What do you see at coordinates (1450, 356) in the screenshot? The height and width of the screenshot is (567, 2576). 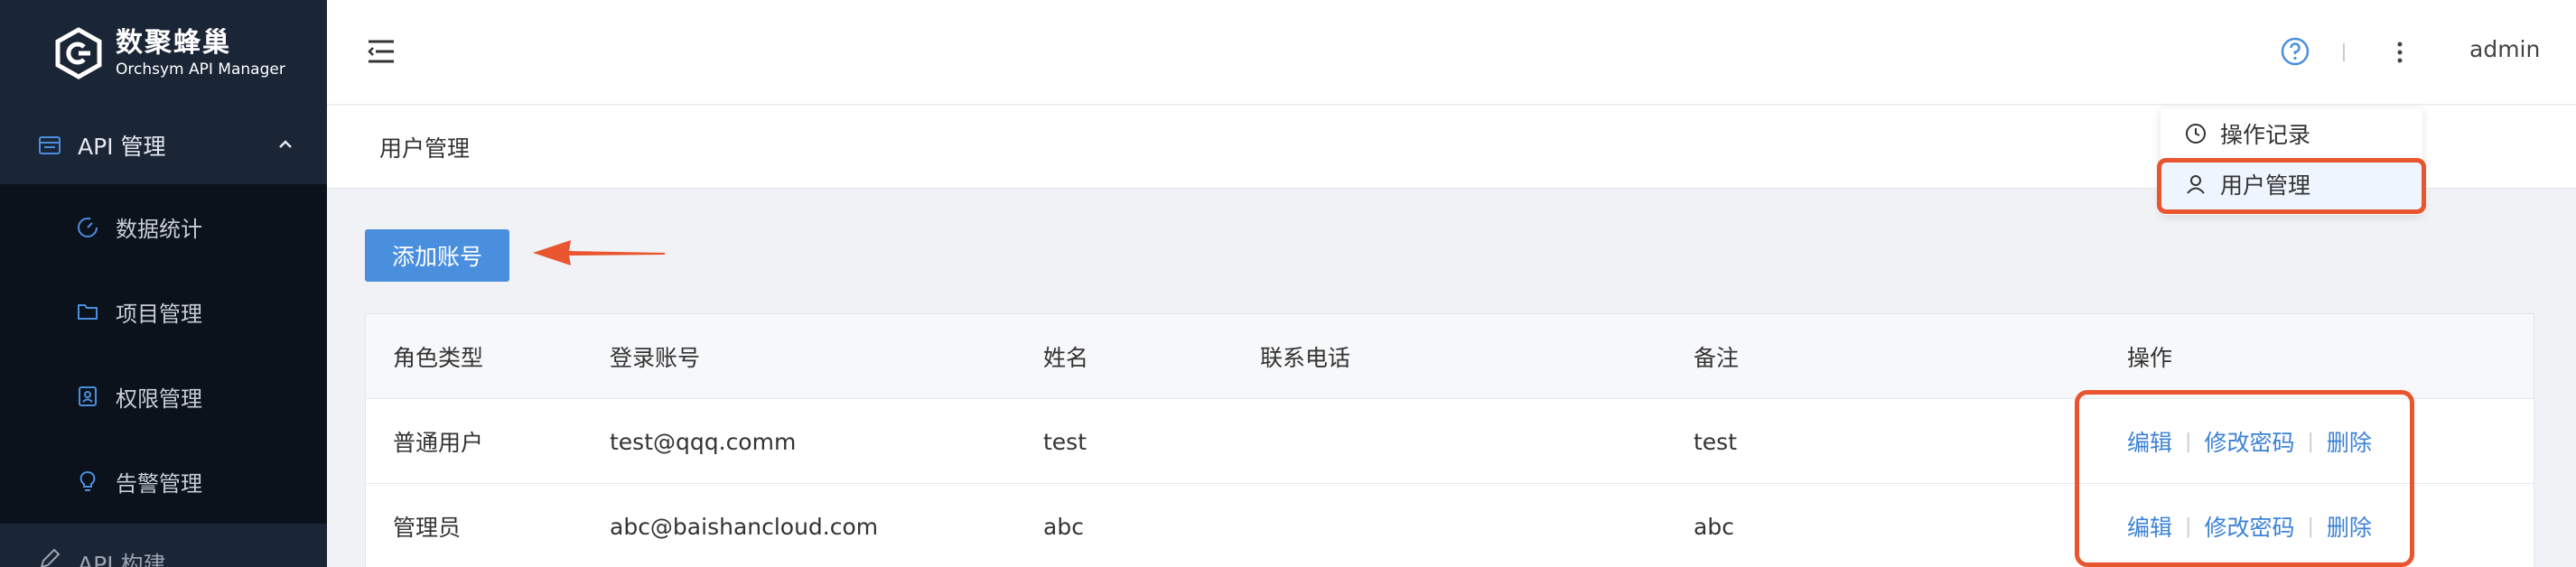 I see `table-header-row: 角色类型 登录账号 姓名 联系电话 备注 操作` at bounding box center [1450, 356].